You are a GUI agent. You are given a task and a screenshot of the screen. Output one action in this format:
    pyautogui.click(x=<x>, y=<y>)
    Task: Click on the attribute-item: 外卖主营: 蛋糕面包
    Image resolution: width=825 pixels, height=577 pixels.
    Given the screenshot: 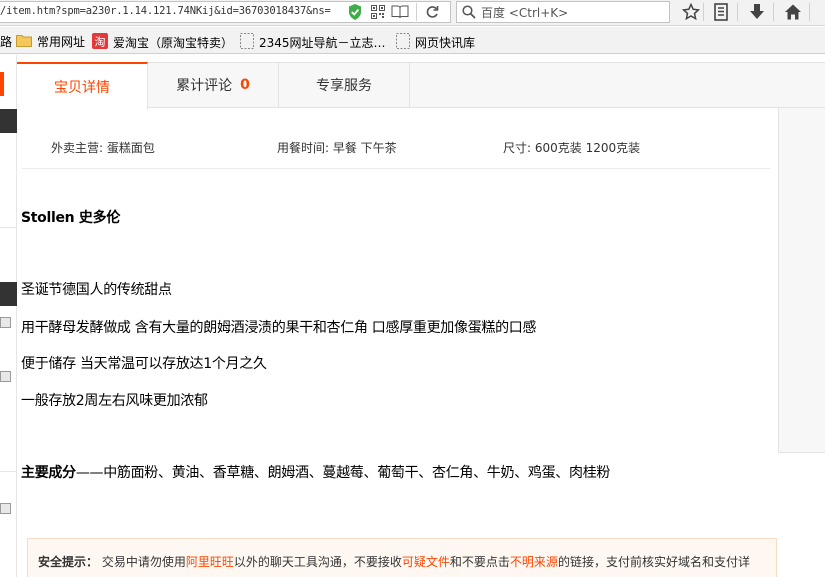 What is the action you would take?
    pyautogui.click(x=103, y=148)
    